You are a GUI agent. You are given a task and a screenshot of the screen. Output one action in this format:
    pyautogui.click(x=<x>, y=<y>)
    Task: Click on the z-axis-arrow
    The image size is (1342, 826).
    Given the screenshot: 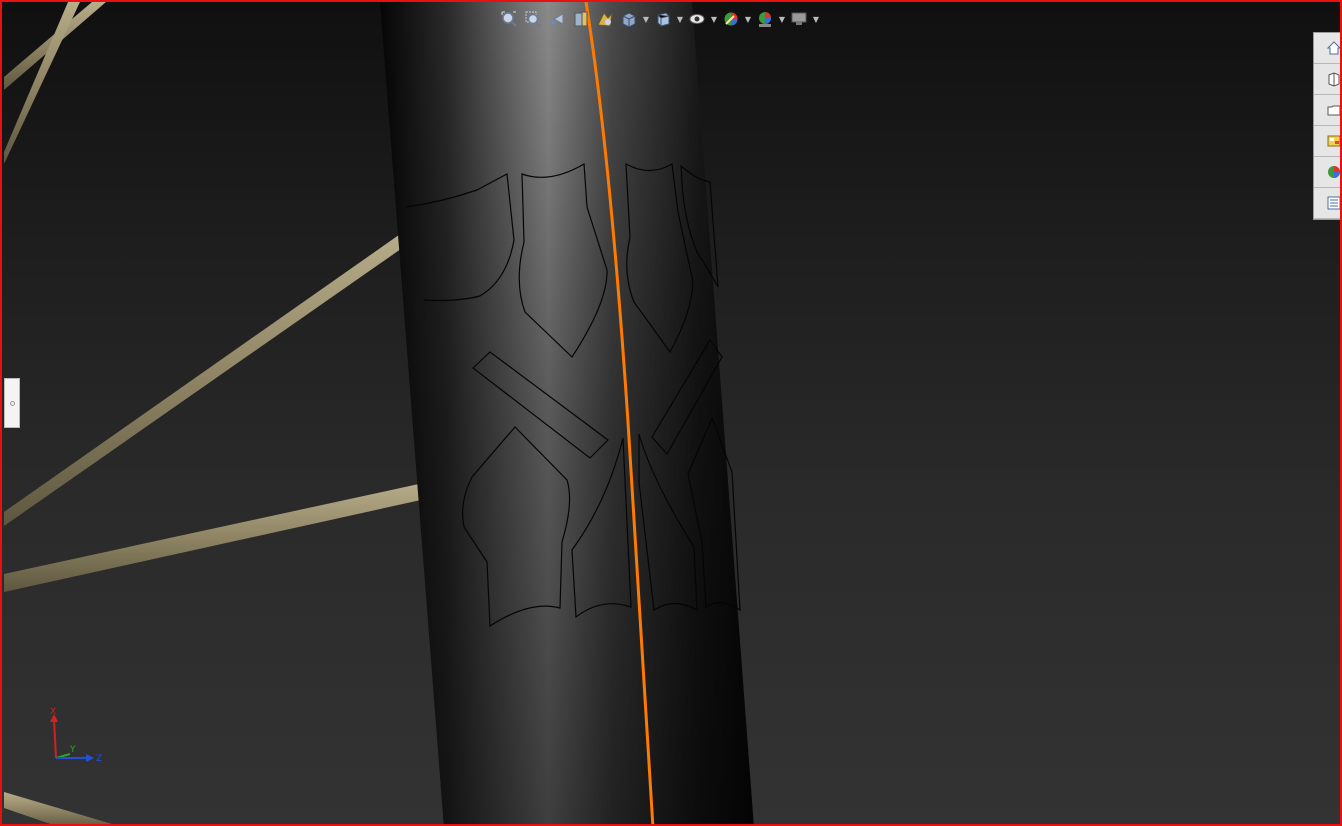 What is the action you would take?
    pyautogui.click(x=90, y=758)
    